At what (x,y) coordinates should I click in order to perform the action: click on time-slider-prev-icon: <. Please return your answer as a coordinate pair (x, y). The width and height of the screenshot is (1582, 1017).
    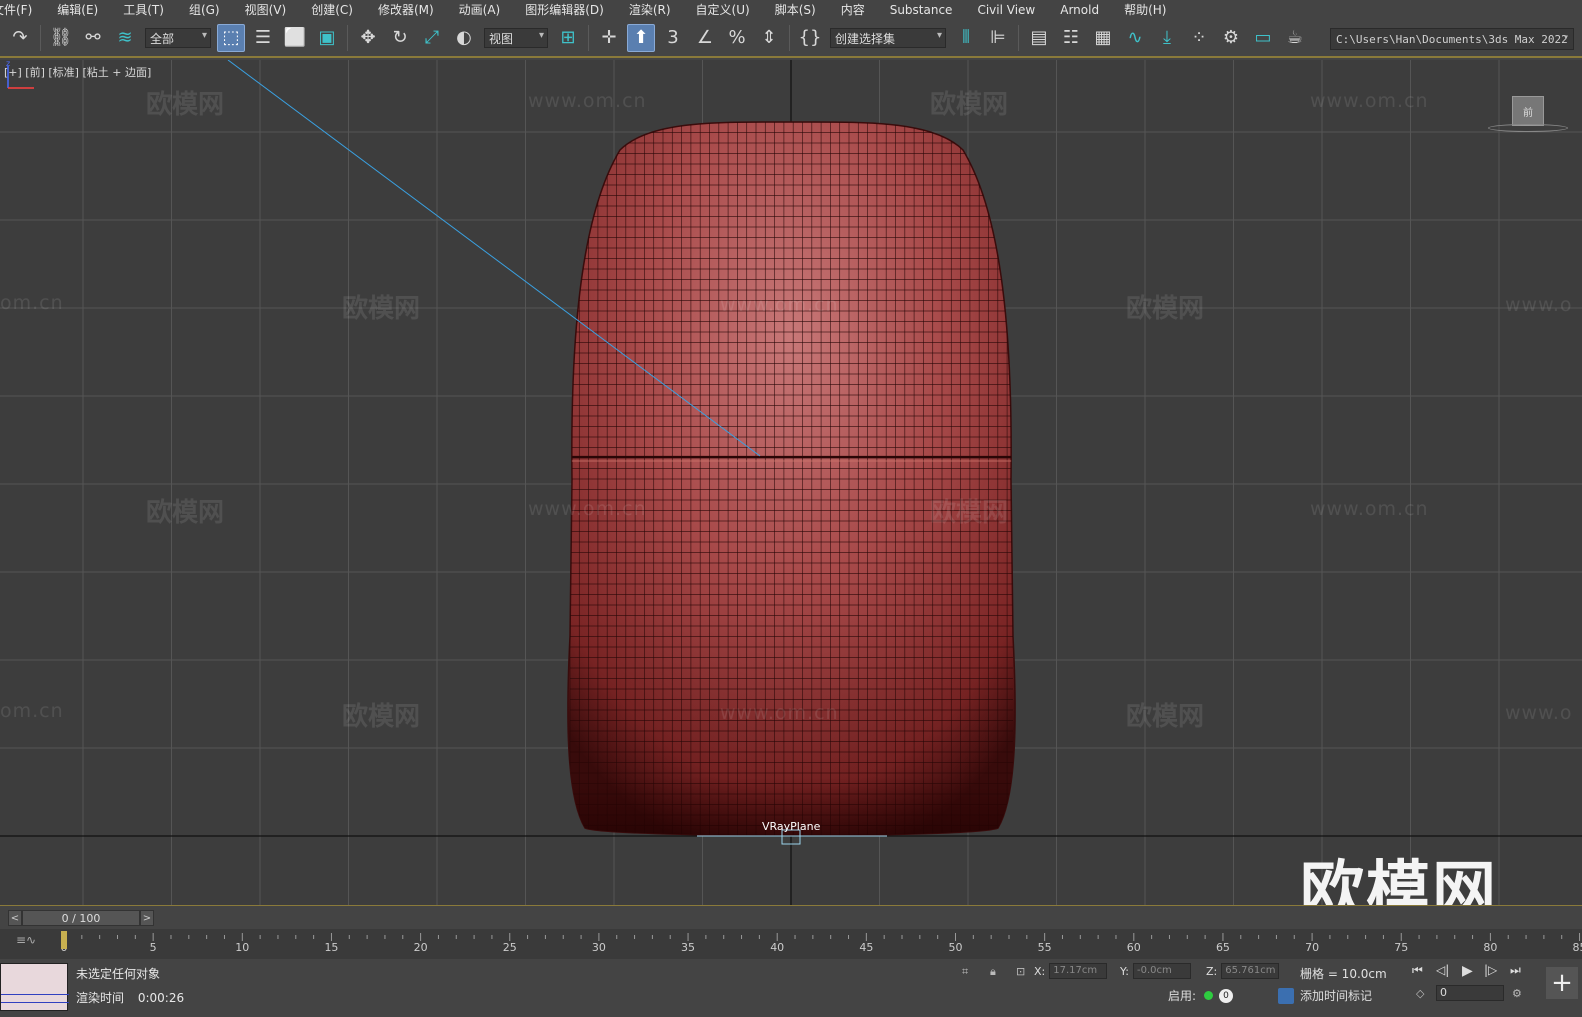
    Looking at the image, I should click on (15, 918).